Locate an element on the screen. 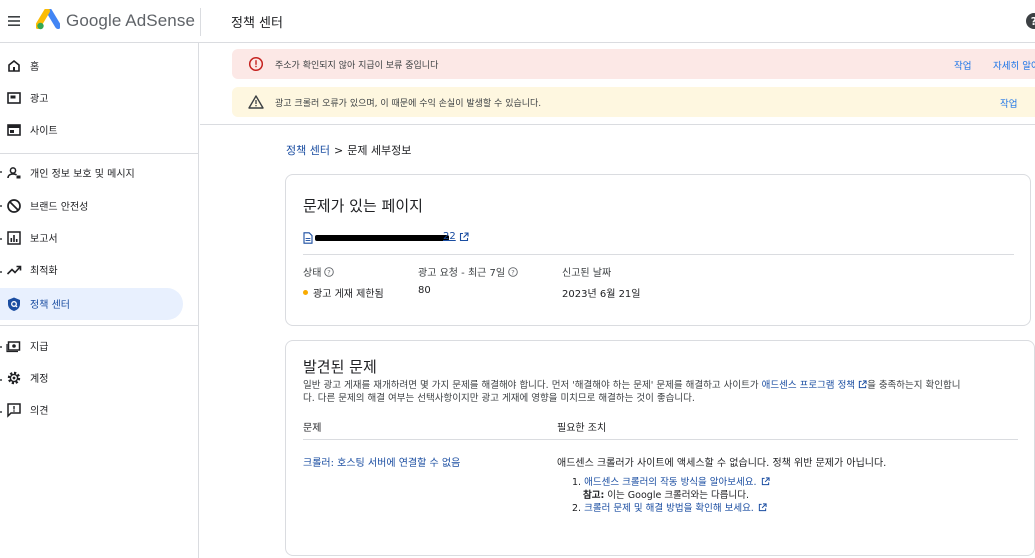 This screenshot has height=558, width=1035. ad-requests-header-label: 광고 요청 - 최근 7일 is located at coordinates (462, 273).